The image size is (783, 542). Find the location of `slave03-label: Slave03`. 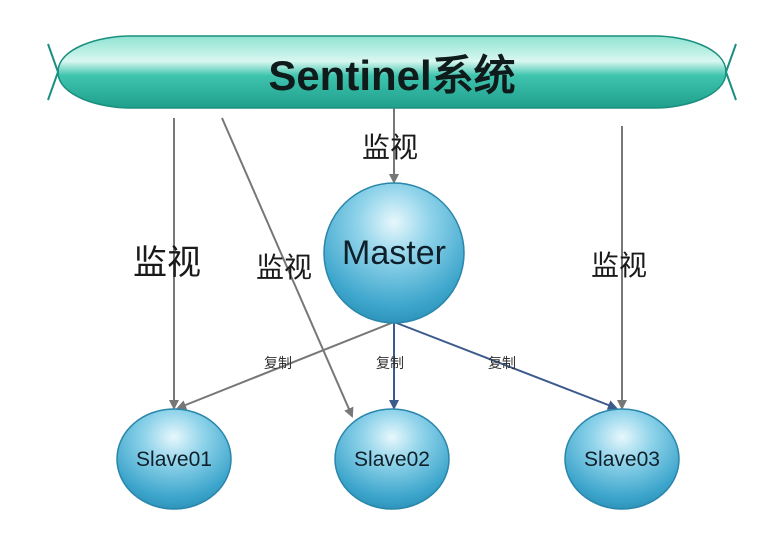

slave03-label: Slave03 is located at coordinates (622, 459).